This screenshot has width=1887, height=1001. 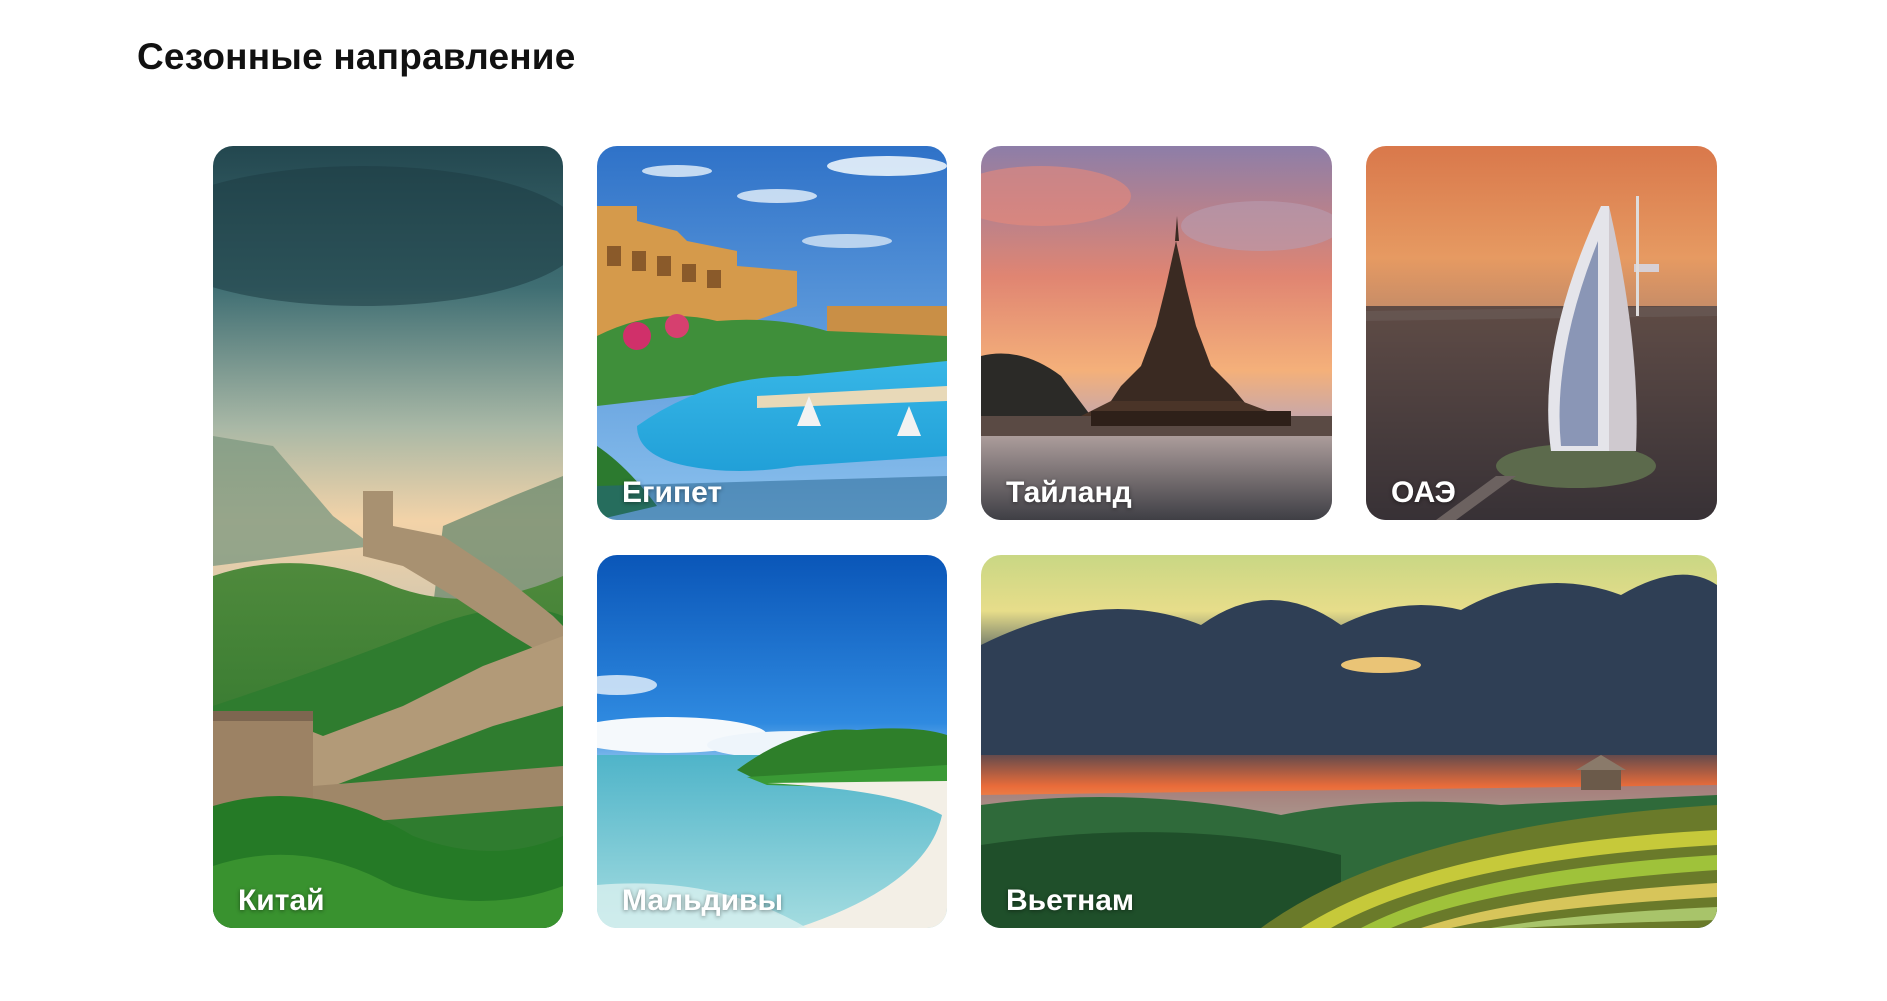 I want to click on destination-label: ОАЭ, so click(x=1423, y=492).